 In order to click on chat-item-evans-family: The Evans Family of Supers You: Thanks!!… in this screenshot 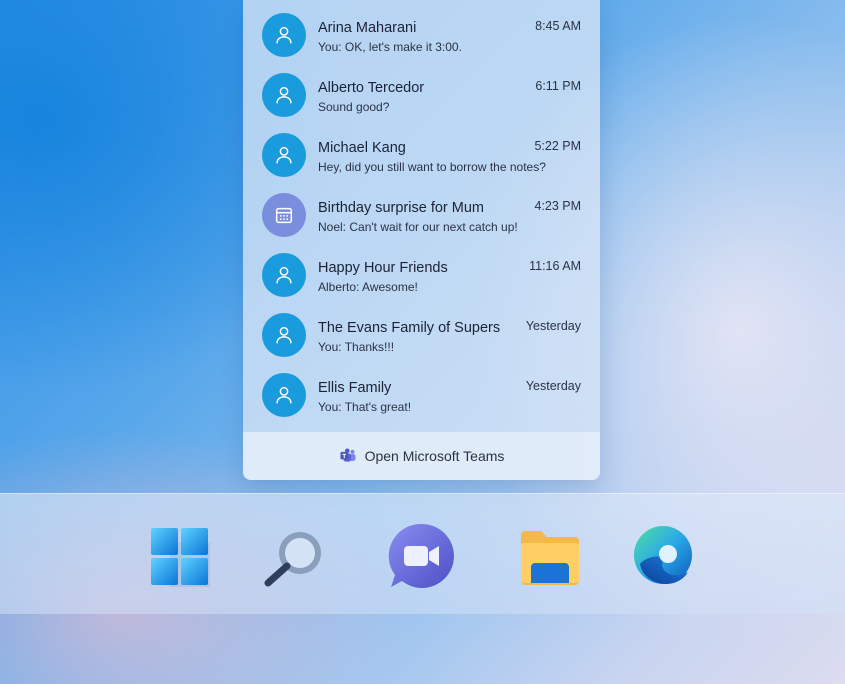, I will do `click(421, 330)`.